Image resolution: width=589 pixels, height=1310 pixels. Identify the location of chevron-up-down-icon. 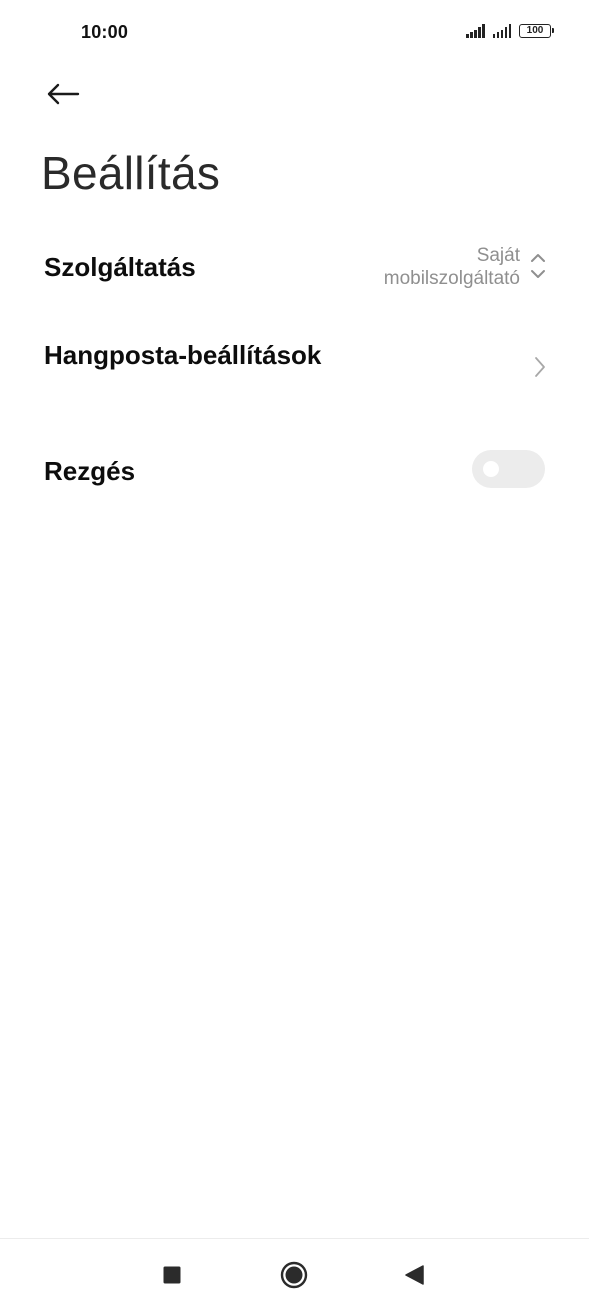
(538, 266).